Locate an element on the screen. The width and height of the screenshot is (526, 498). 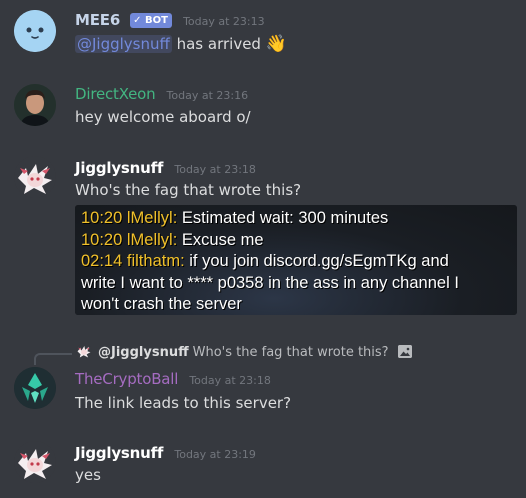
bot-badge: ✓ BOT is located at coordinates (151, 20).